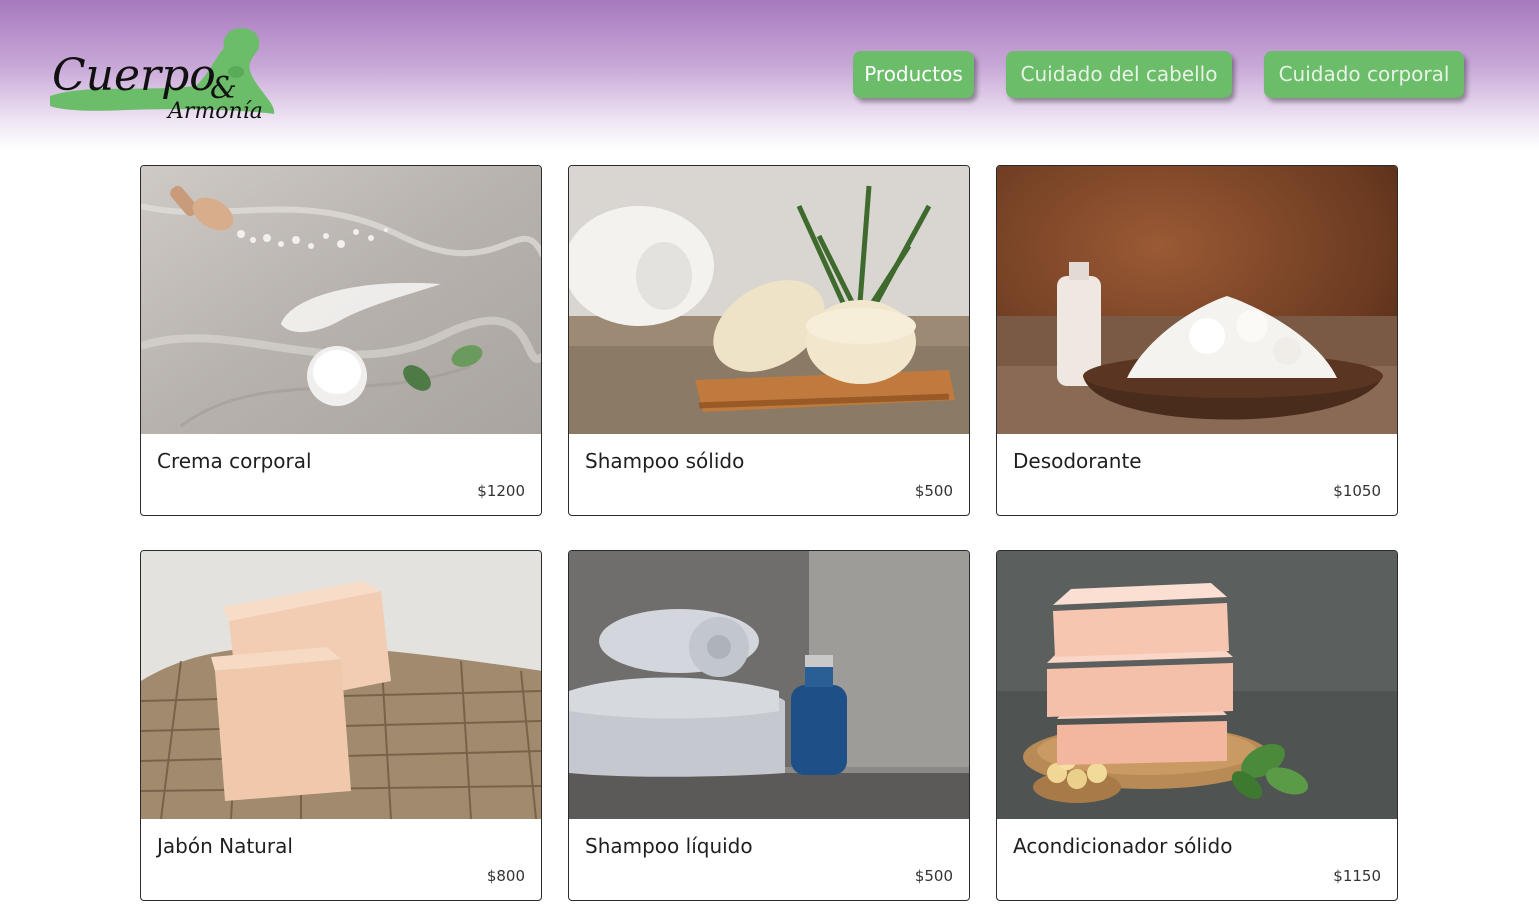 The width and height of the screenshot is (1539, 919). I want to click on product-card: Jabón Natural $800, so click(341, 725).